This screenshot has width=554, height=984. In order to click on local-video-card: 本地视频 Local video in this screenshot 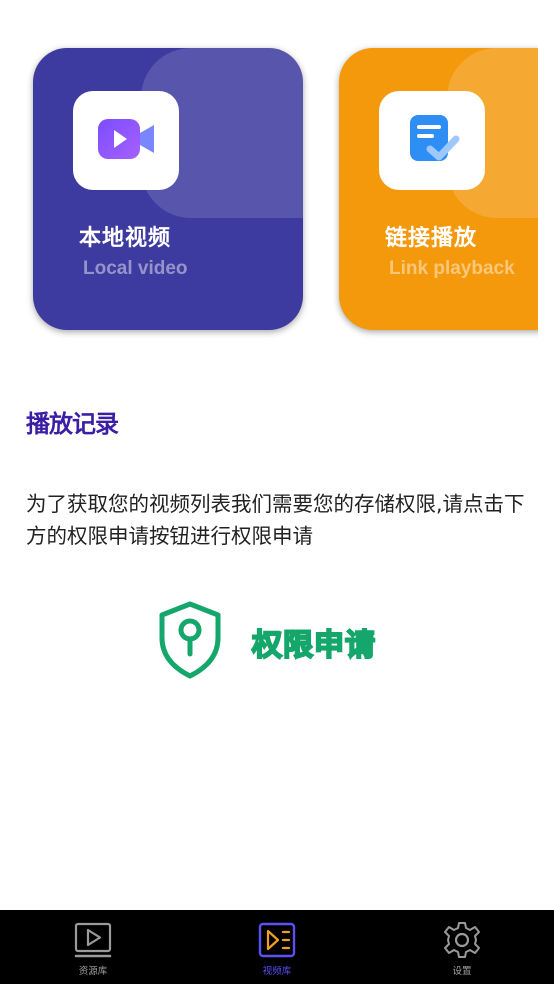, I will do `click(168, 189)`.